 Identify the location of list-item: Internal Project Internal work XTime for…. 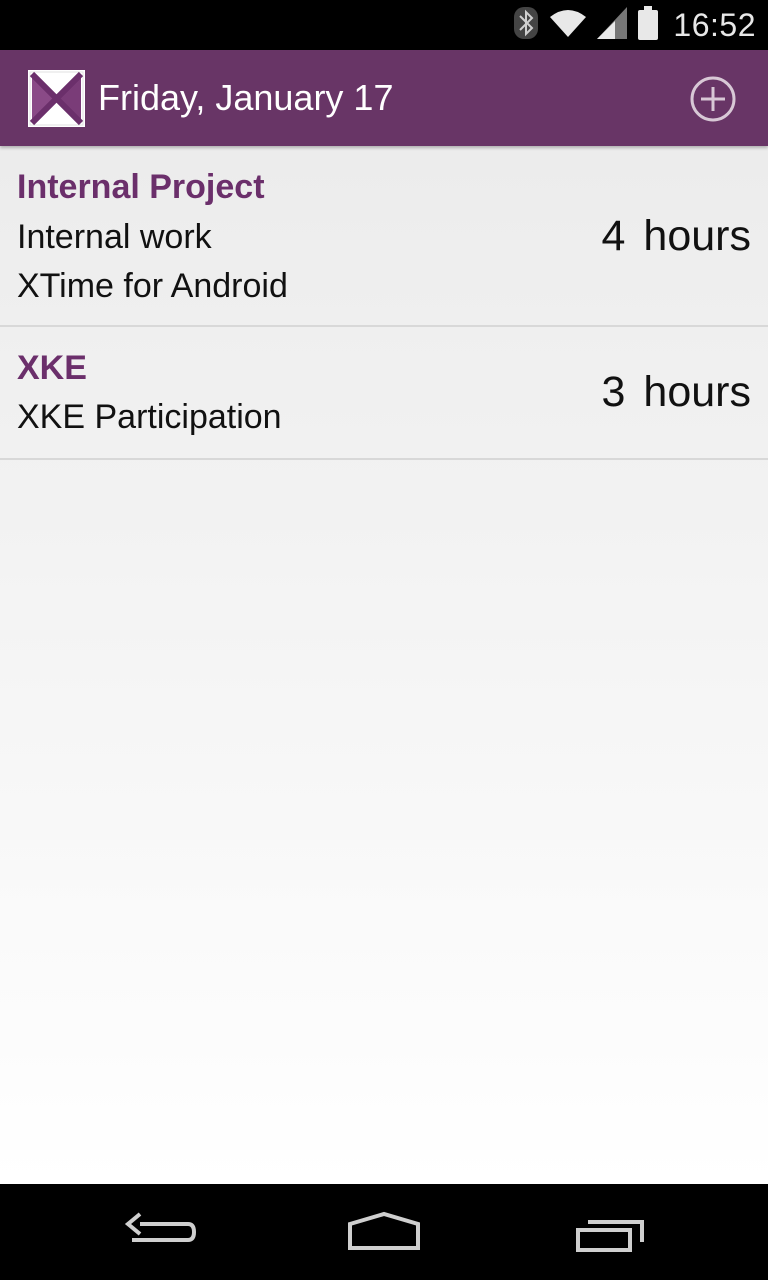
(384, 236).